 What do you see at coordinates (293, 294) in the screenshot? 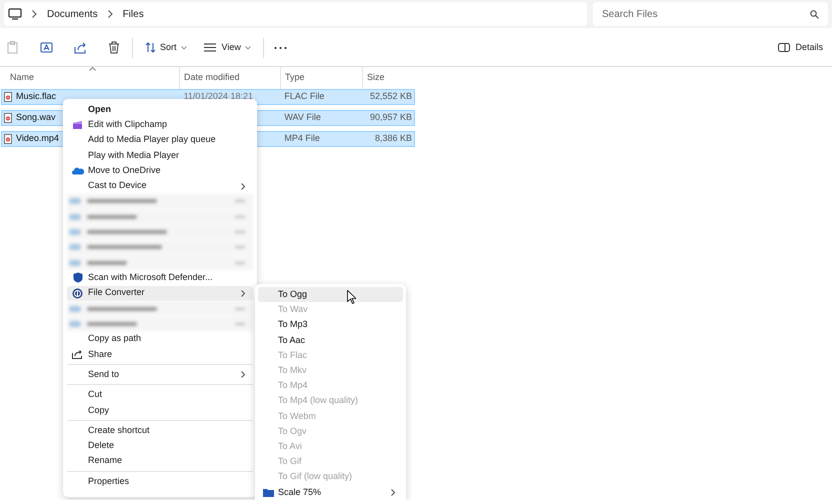
I see `submenu-item-label: To Ogg` at bounding box center [293, 294].